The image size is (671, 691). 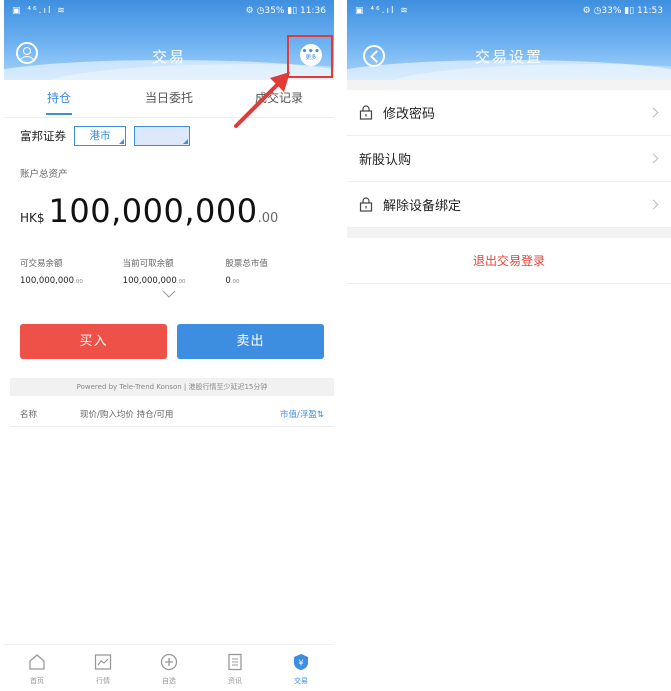 What do you see at coordinates (509, 113) in the screenshot?
I see `change-password-item: 修改密码` at bounding box center [509, 113].